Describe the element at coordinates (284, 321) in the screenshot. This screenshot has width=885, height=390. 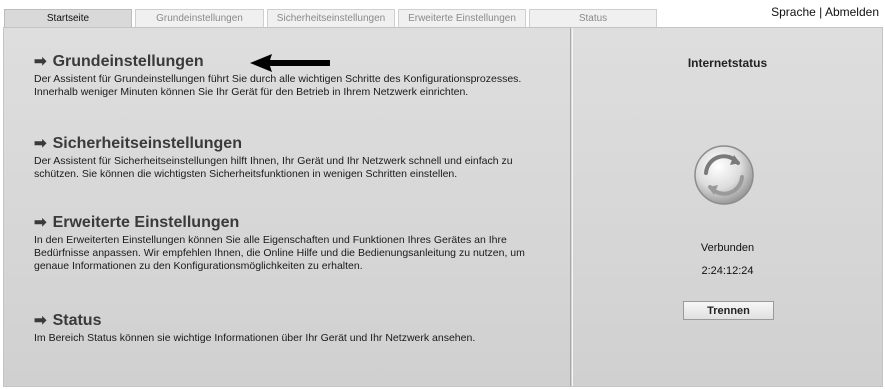
I see `section-title: ➡ Status` at that location.